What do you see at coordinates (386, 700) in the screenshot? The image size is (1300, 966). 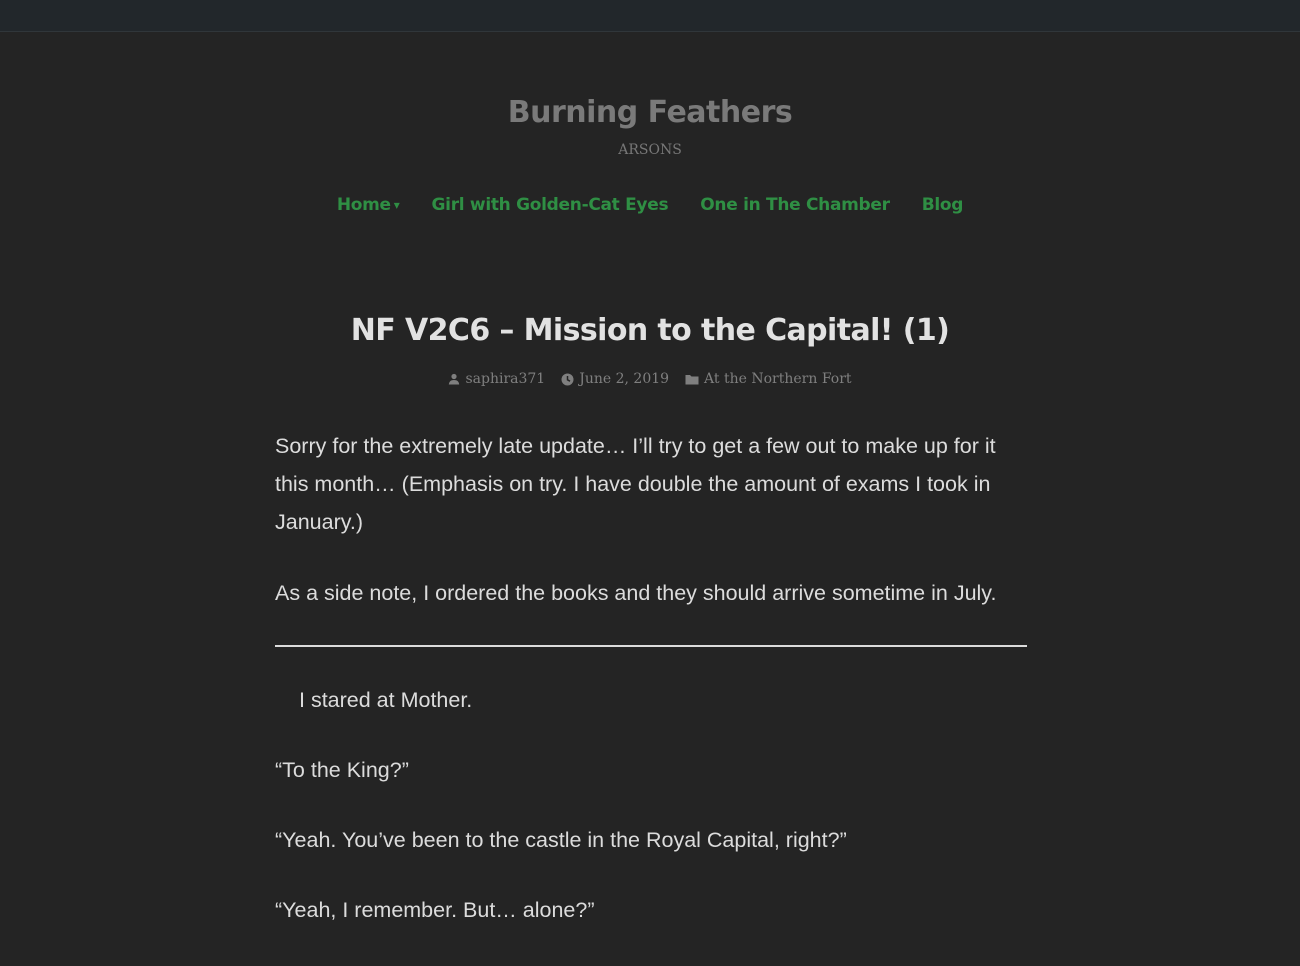 I see `story-paragraph: I stared at Mother.` at bounding box center [386, 700].